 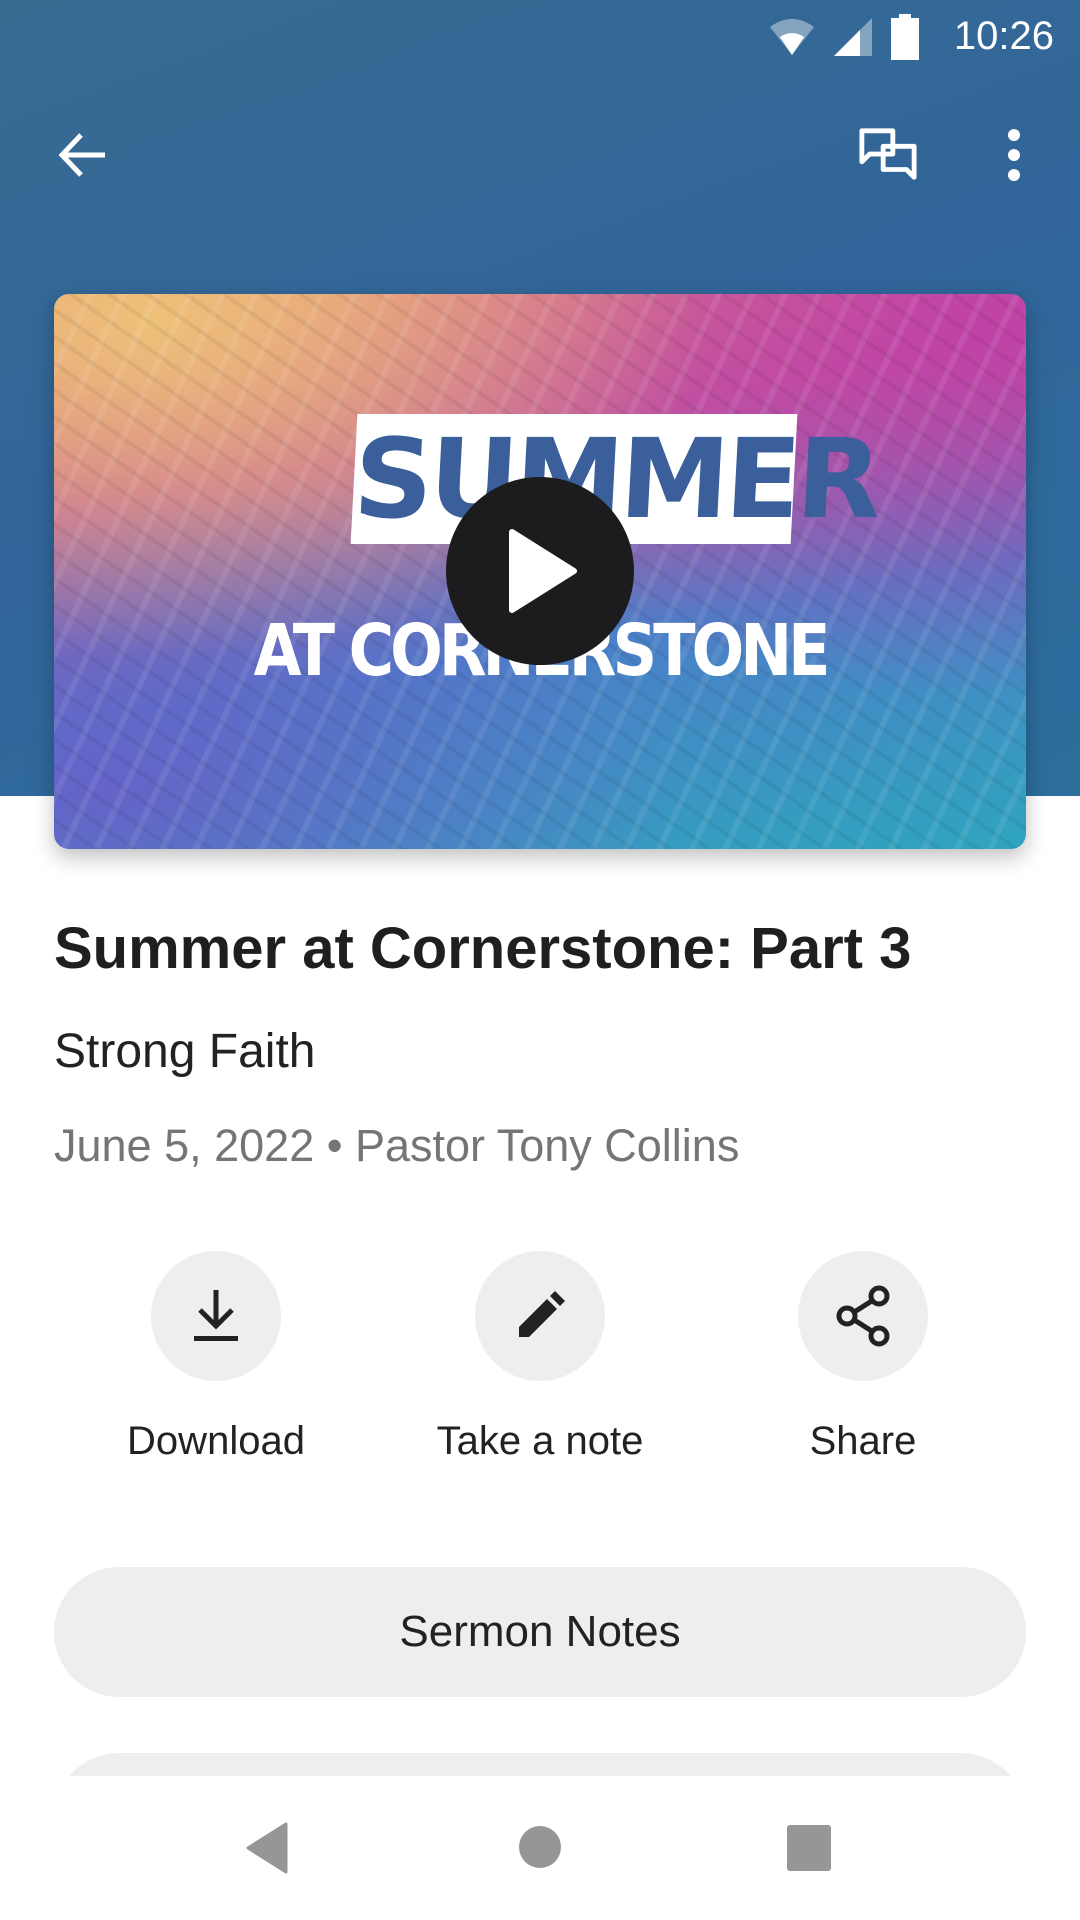 What do you see at coordinates (863, 1357) in the screenshot?
I see `share-button: Share` at bounding box center [863, 1357].